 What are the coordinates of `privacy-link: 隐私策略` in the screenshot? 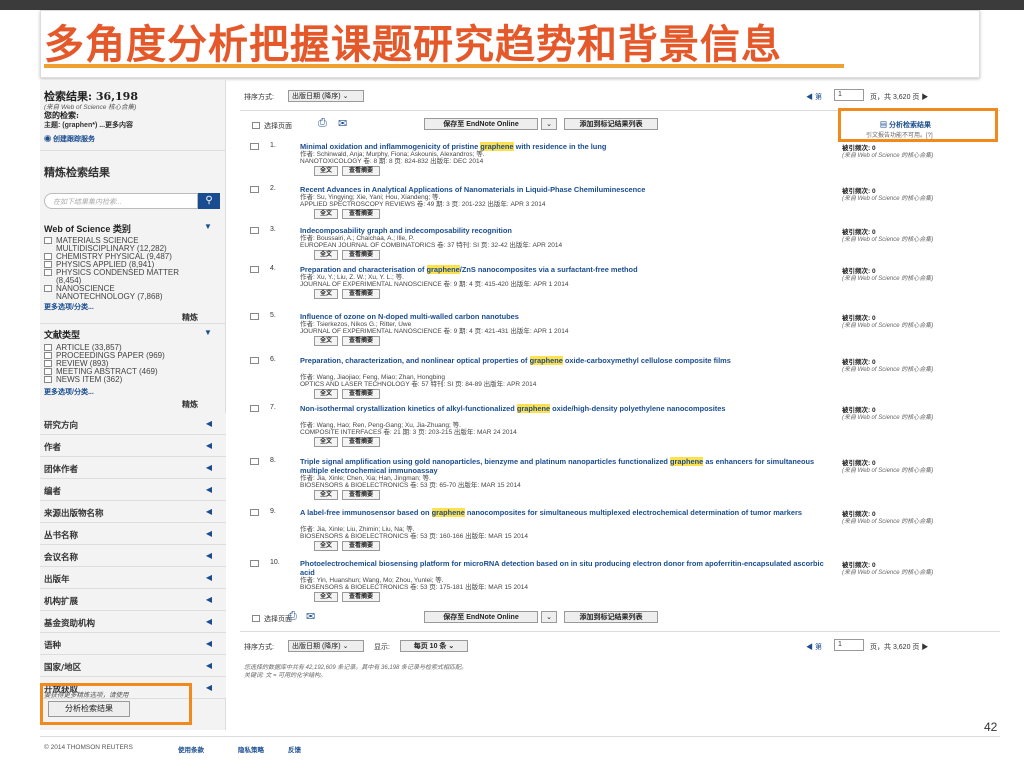 It's located at (251, 749).